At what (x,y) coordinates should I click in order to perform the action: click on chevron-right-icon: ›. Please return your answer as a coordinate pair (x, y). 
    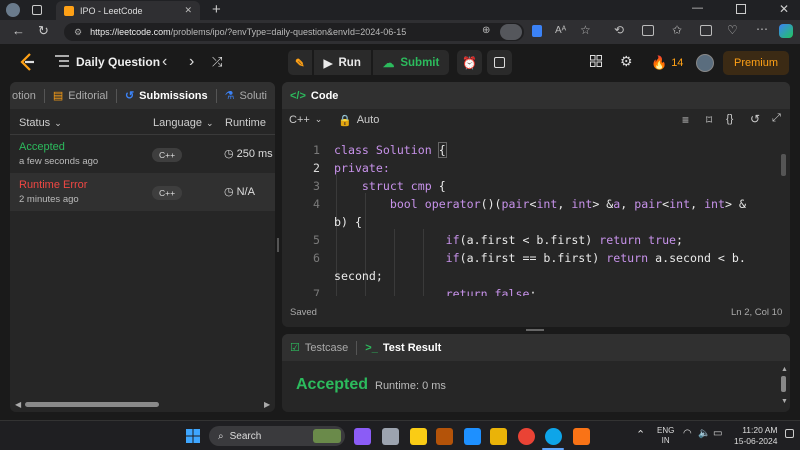
    Looking at the image, I should click on (191, 62).